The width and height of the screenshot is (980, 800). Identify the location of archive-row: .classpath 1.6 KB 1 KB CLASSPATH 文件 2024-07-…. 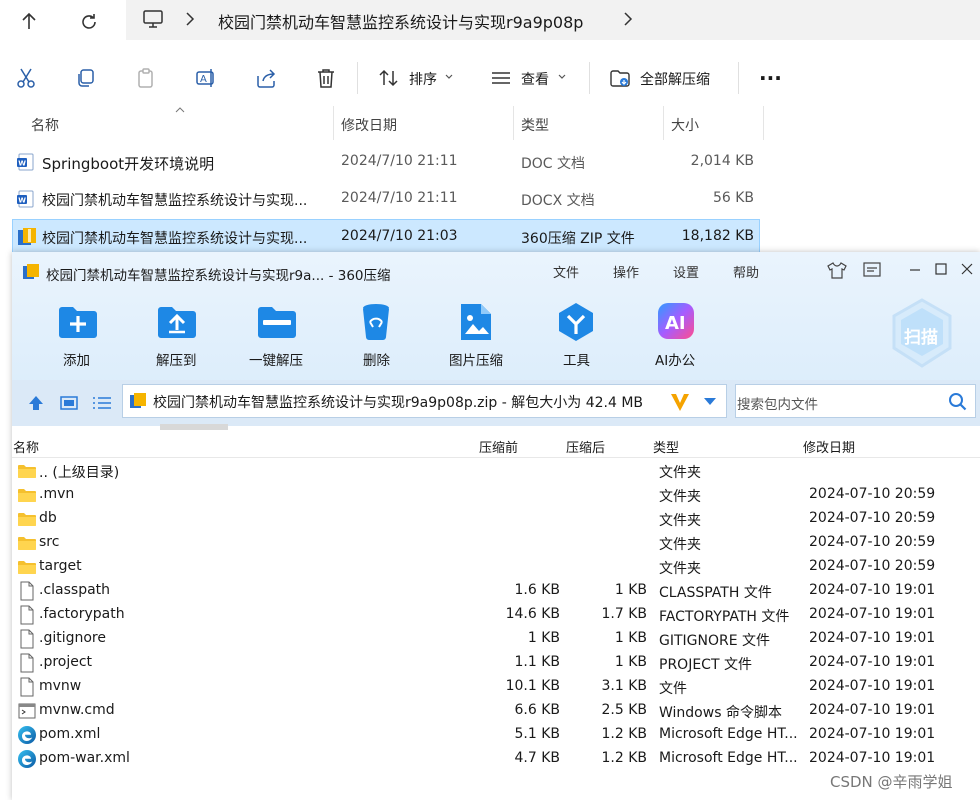
(496, 591).